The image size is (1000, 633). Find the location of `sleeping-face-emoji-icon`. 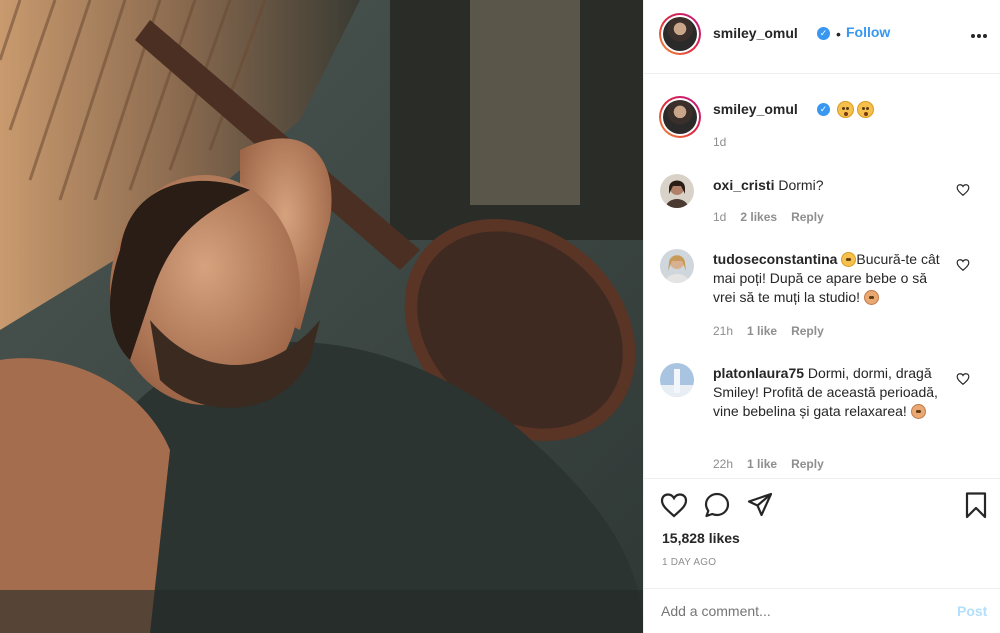

sleeping-face-emoji-icon is located at coordinates (865, 109).